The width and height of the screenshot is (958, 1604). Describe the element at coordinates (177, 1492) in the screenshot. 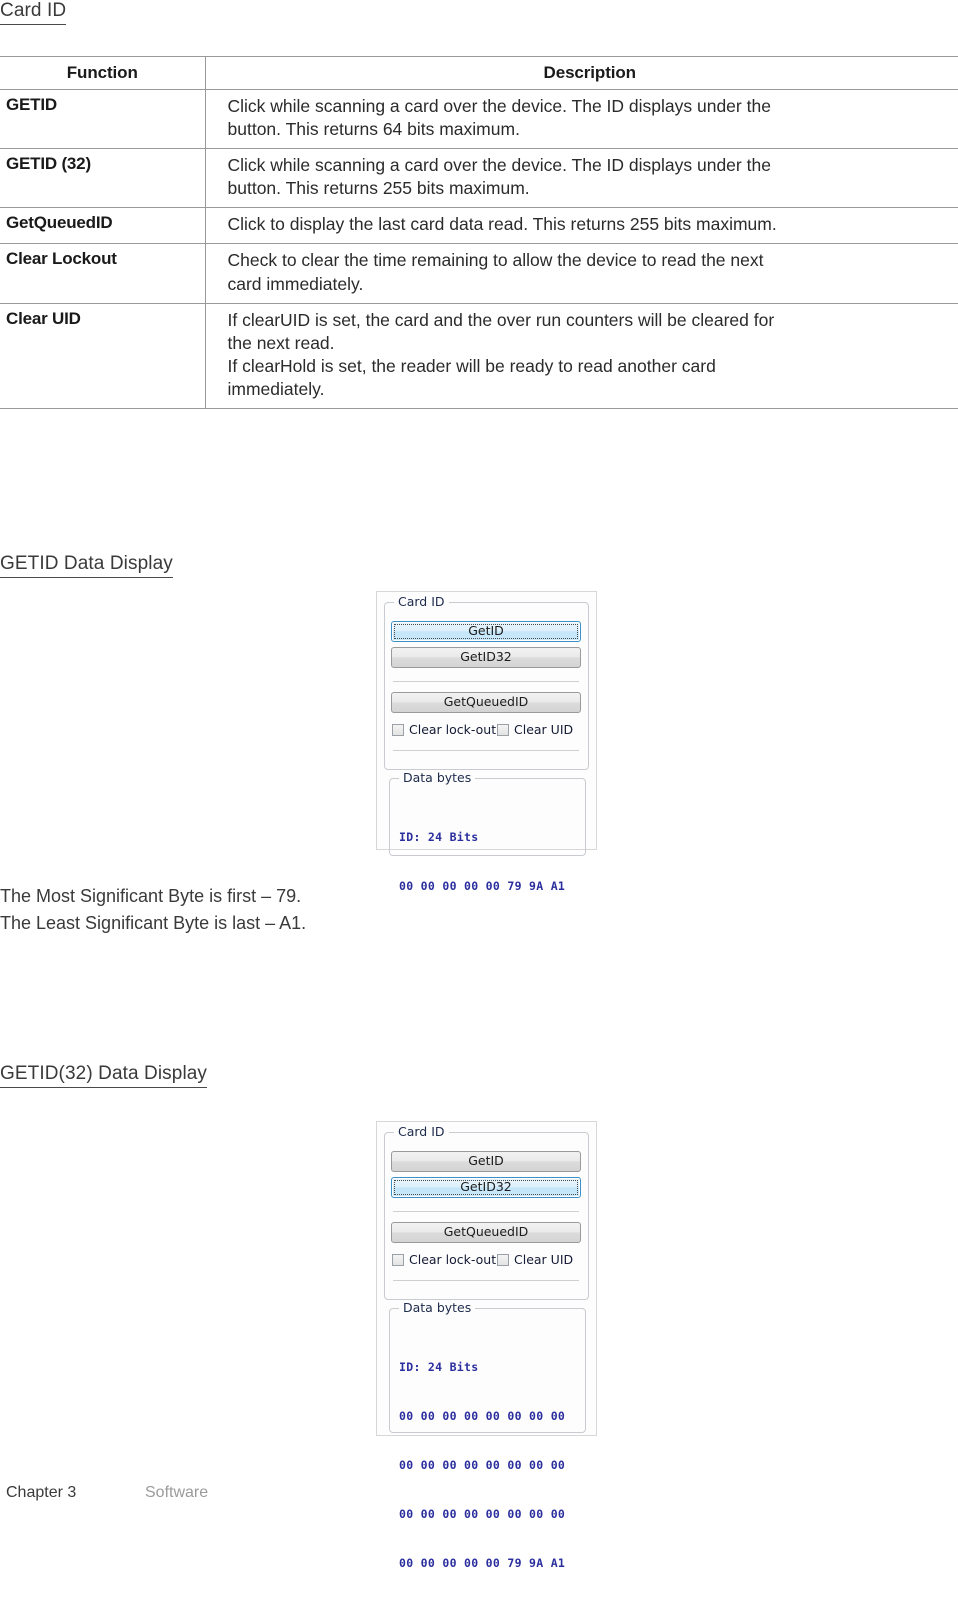

I see `footer-section: Software` at that location.